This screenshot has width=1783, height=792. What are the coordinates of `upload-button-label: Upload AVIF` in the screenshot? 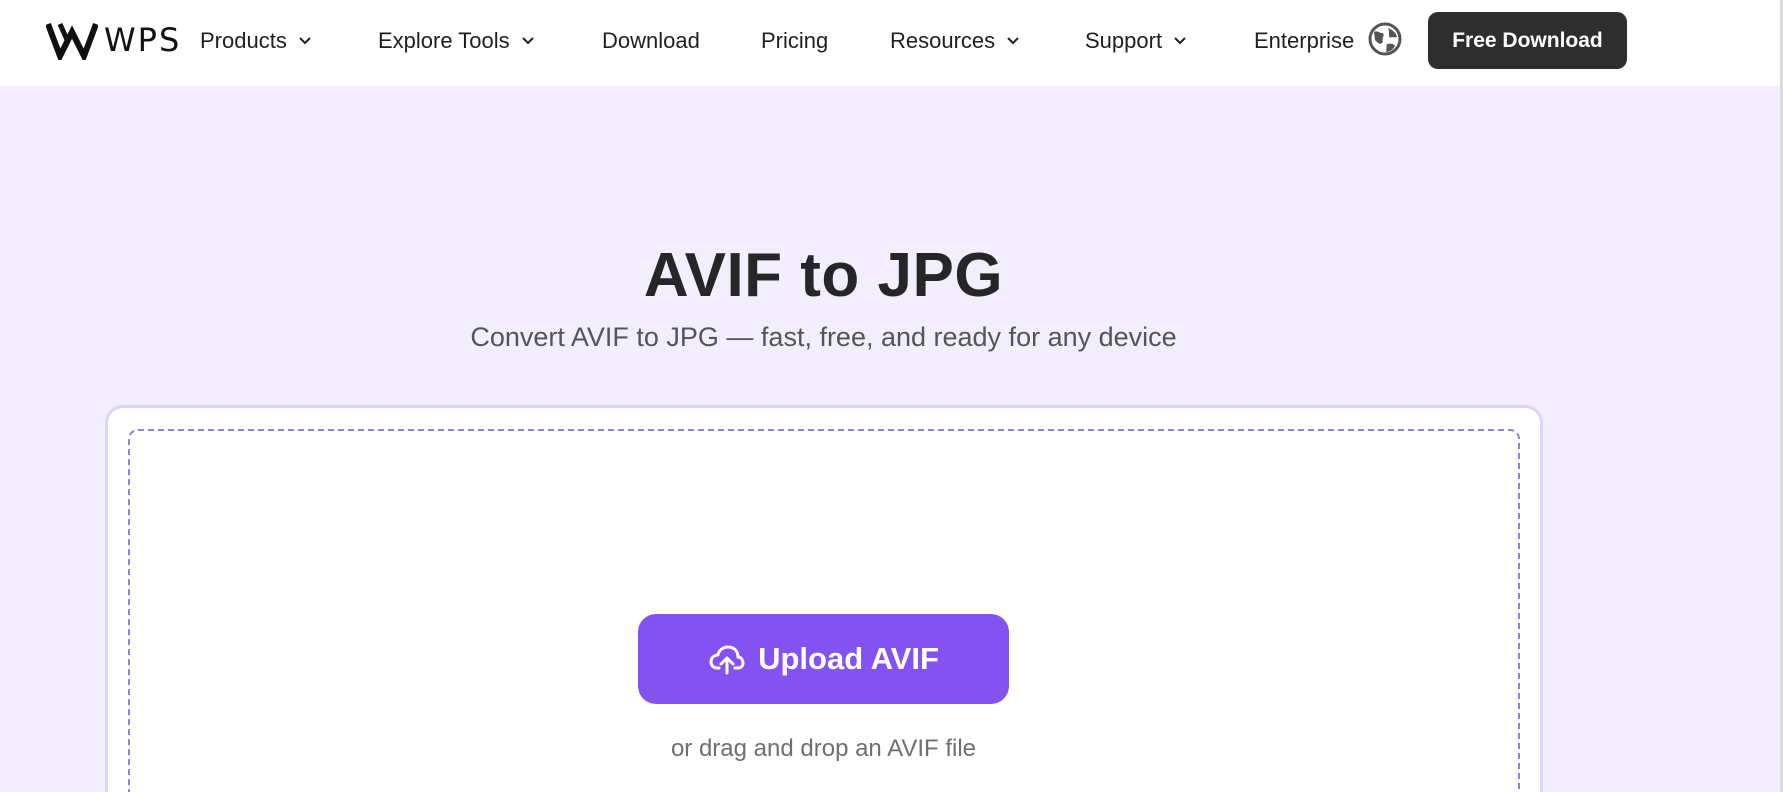 It's located at (848, 658).